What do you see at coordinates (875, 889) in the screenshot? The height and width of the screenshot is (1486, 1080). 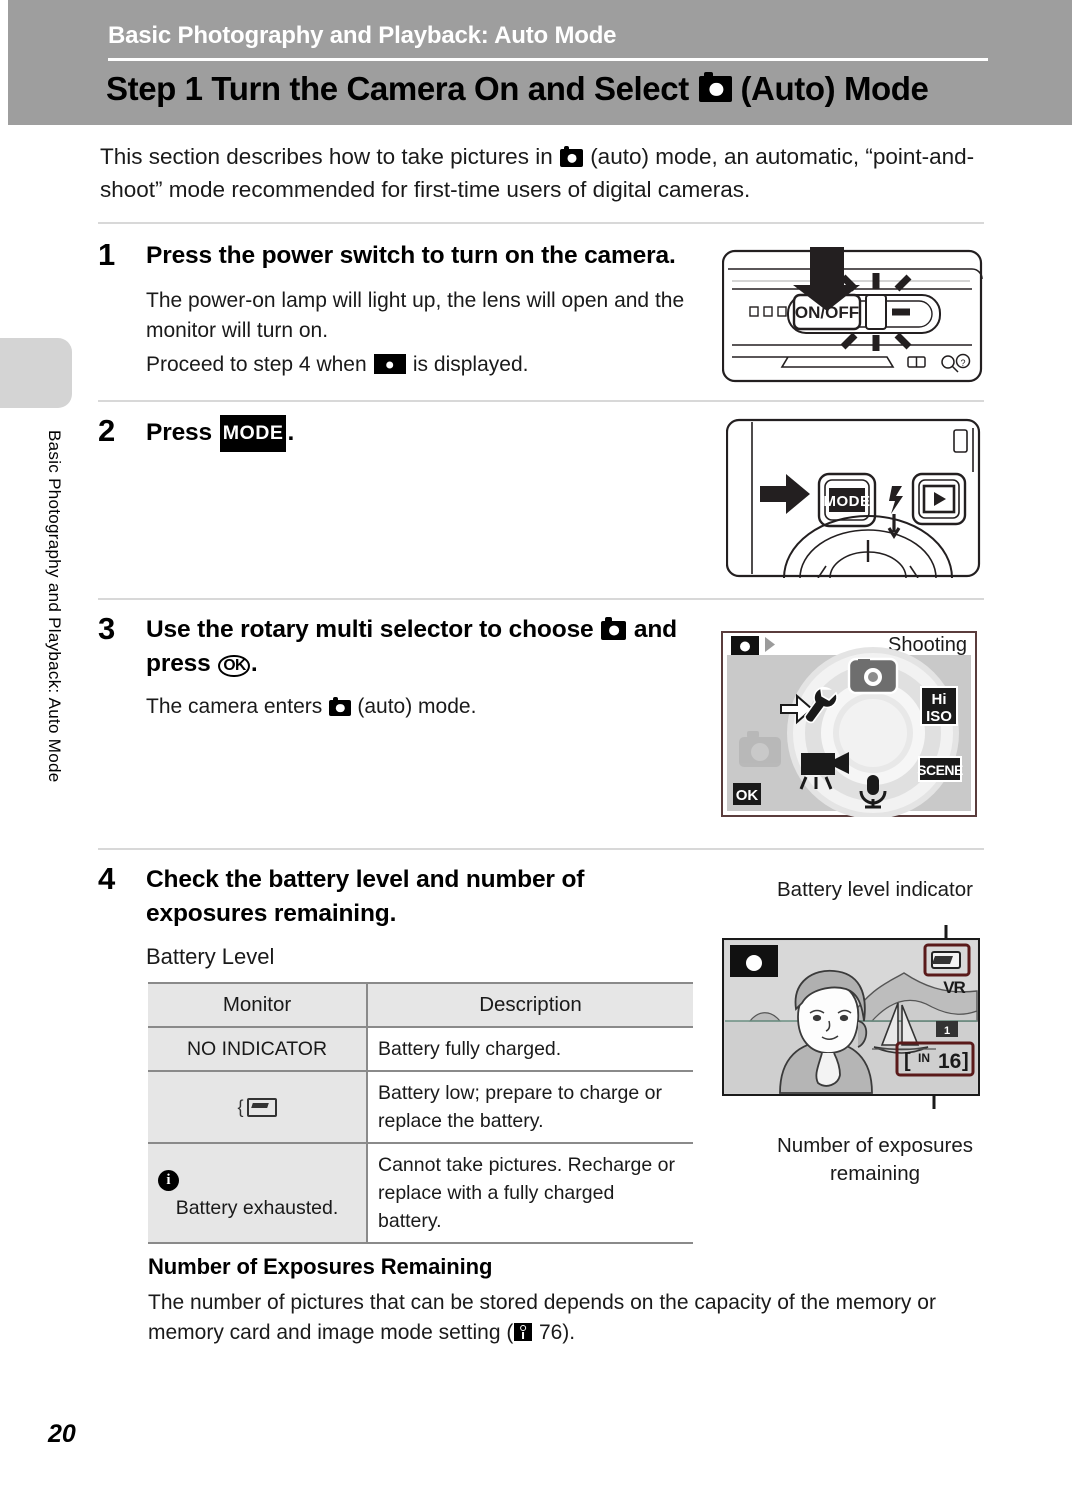 I see `caption-battery-level-indicator: Battery level indicator` at bounding box center [875, 889].